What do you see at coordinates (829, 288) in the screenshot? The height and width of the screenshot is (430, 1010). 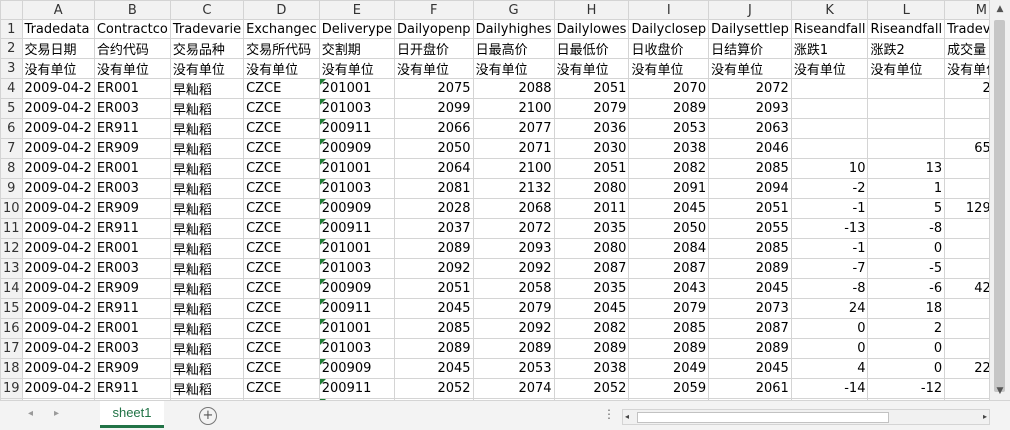 I see `cell: -8` at bounding box center [829, 288].